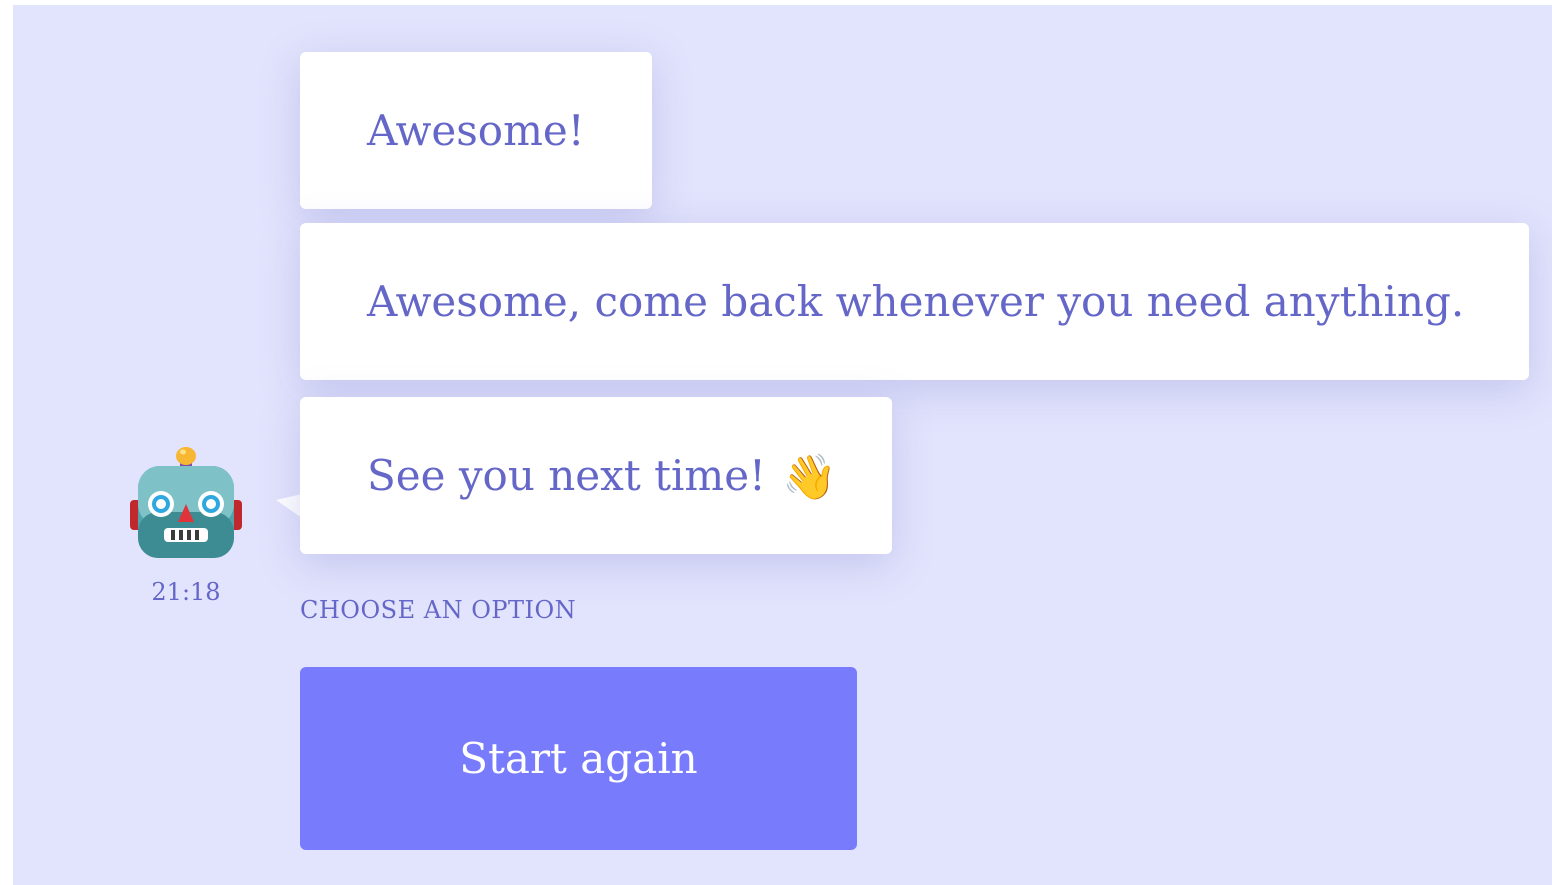 Image resolution: width=1552 pixels, height=885 pixels. Describe the element at coordinates (578, 758) in the screenshot. I see `start-again-button: Start again` at that location.